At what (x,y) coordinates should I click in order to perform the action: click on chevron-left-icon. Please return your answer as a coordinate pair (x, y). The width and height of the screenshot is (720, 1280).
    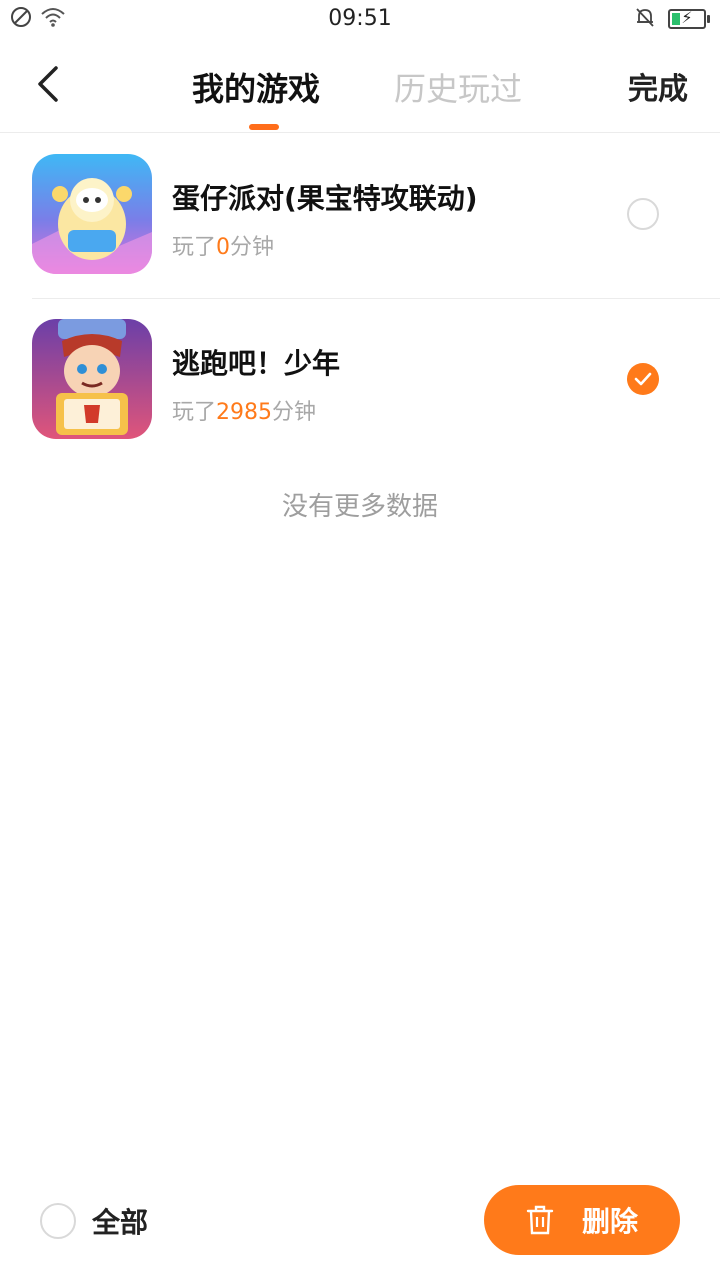
    Looking at the image, I should click on (48, 84).